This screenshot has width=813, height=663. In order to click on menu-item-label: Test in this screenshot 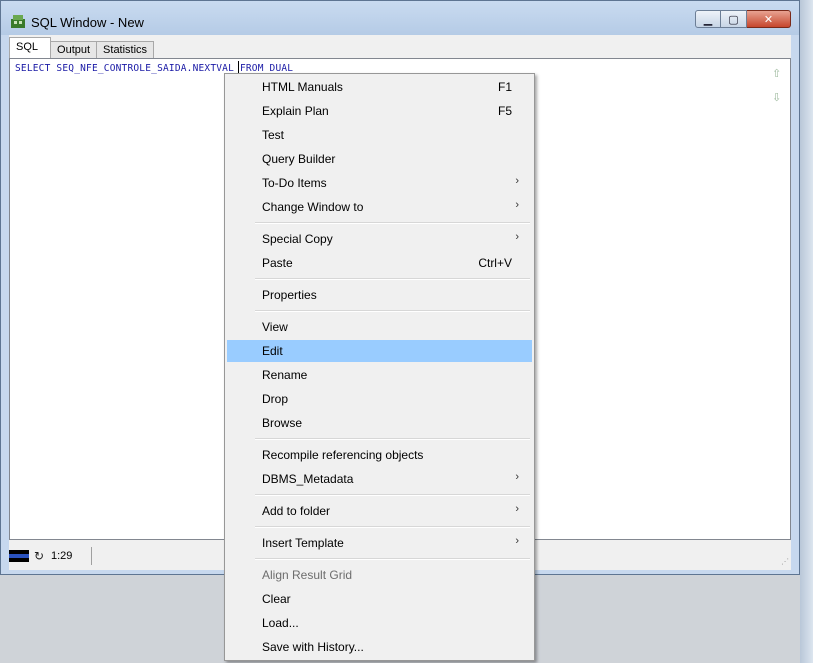, I will do `click(273, 135)`.